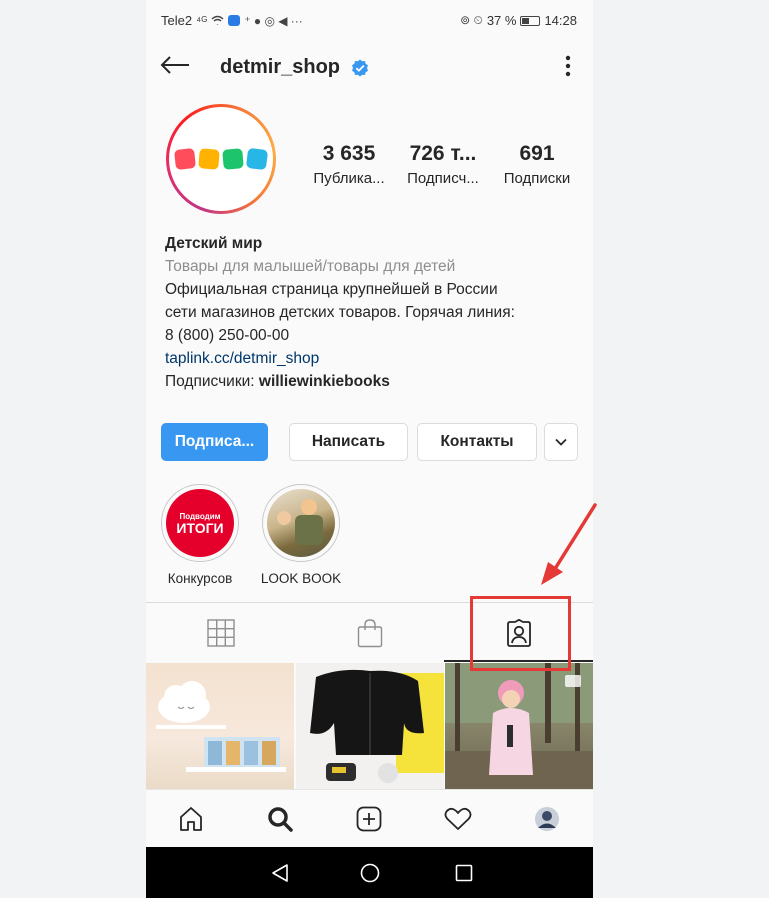  Describe the element at coordinates (569, 544) in the screenshot. I see `annotation-arrow` at that location.